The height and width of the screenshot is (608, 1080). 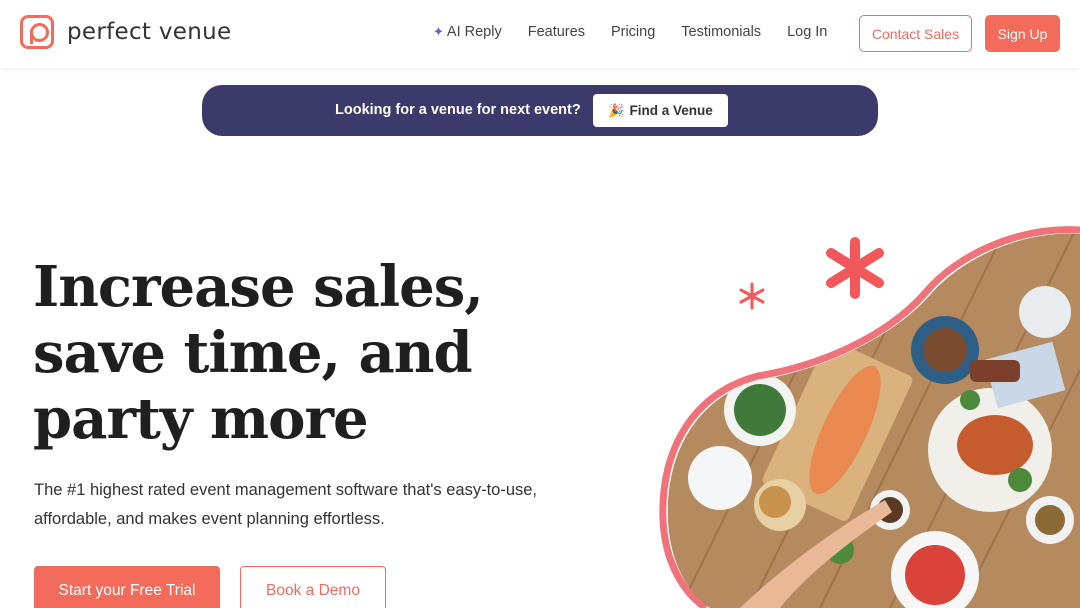 I want to click on nav-testimonials: Testimonials, so click(x=721, y=32).